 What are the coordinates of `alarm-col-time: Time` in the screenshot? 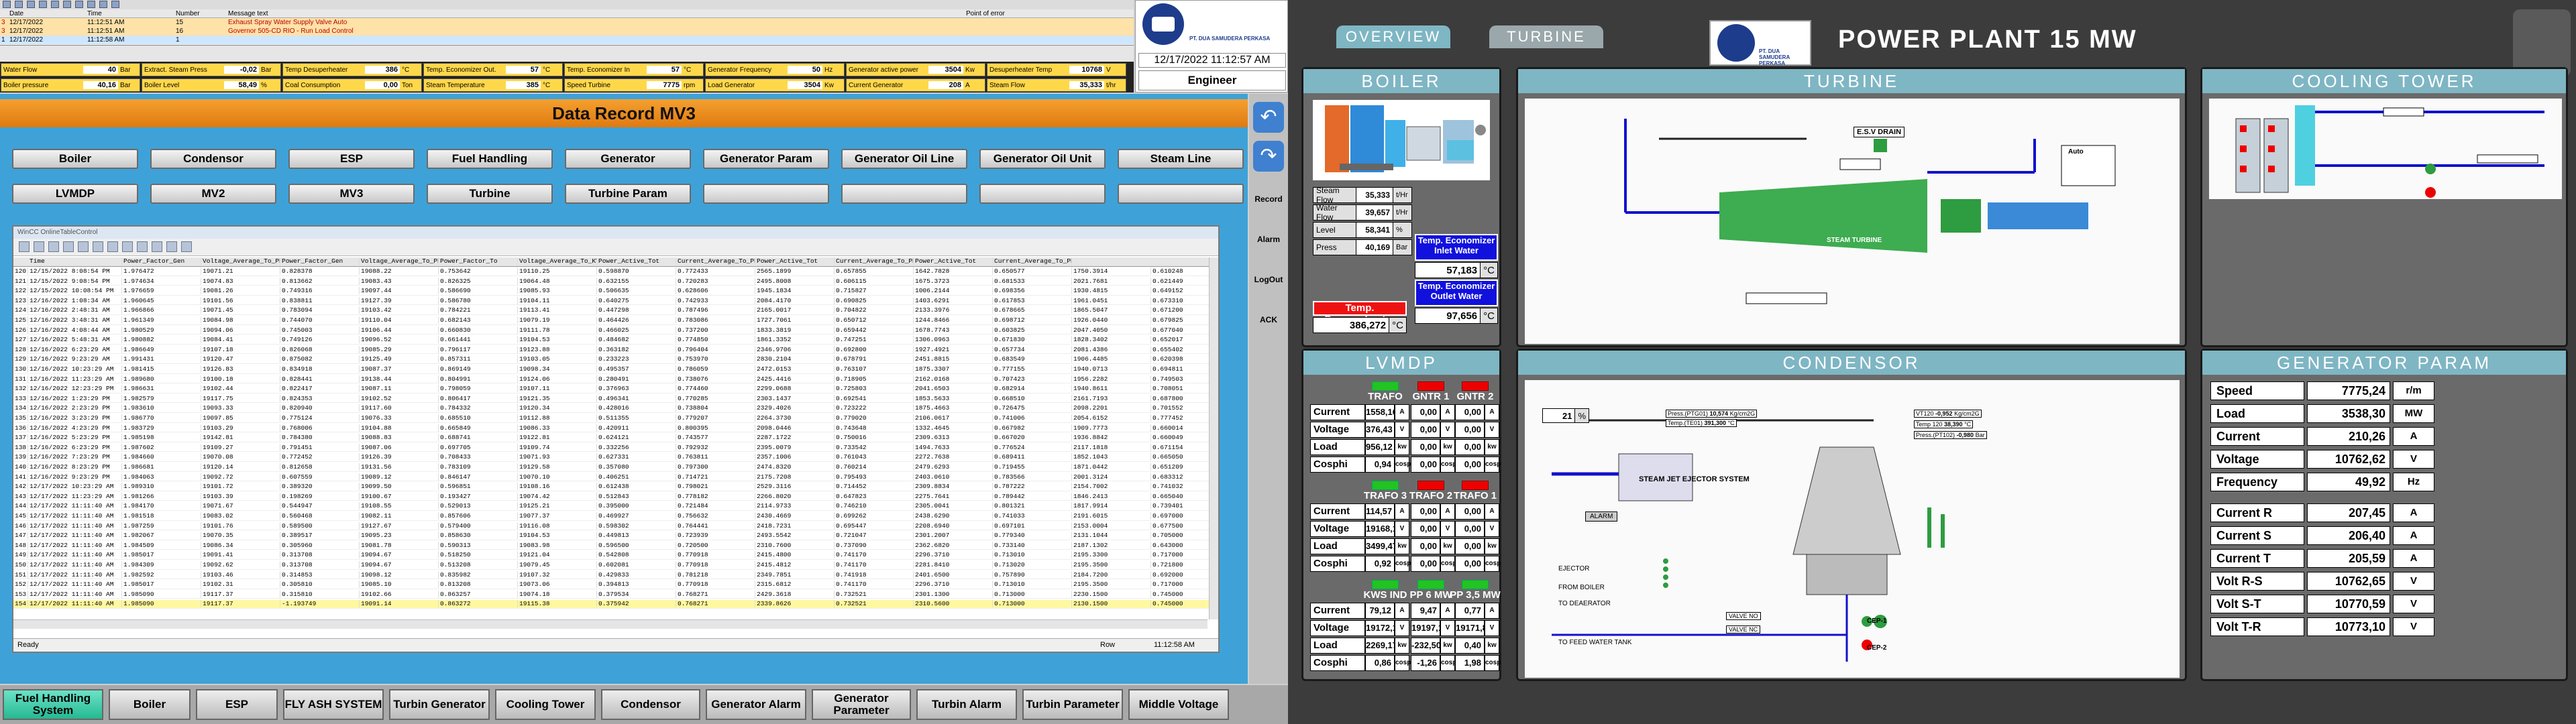 It's located at (94, 13).